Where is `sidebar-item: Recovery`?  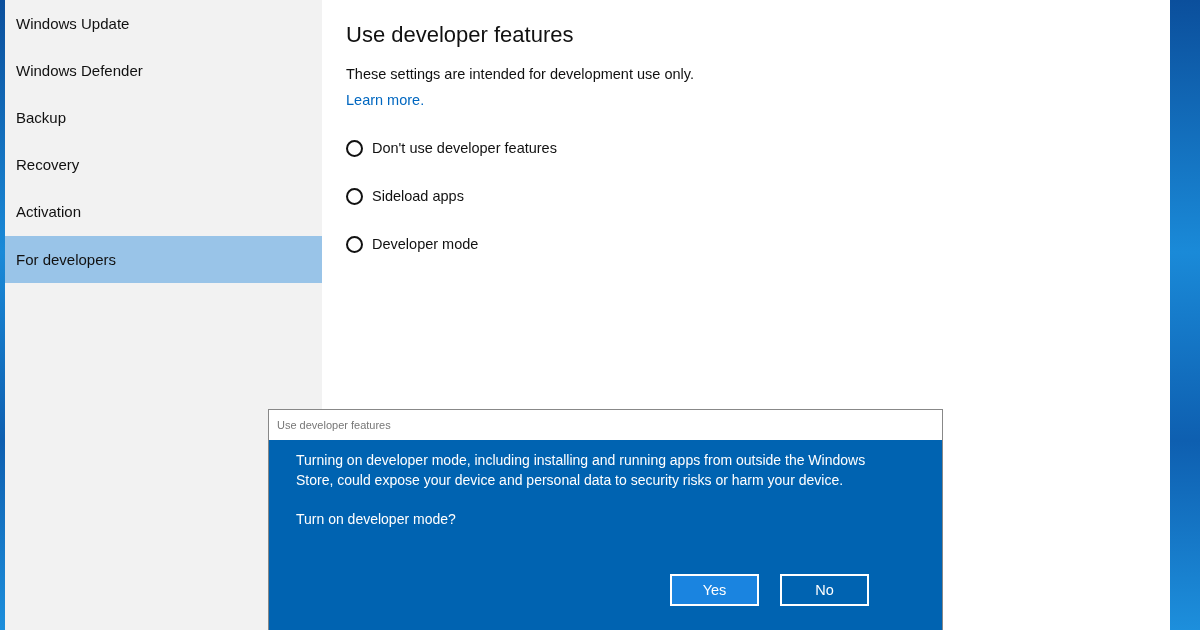 sidebar-item: Recovery is located at coordinates (163, 164).